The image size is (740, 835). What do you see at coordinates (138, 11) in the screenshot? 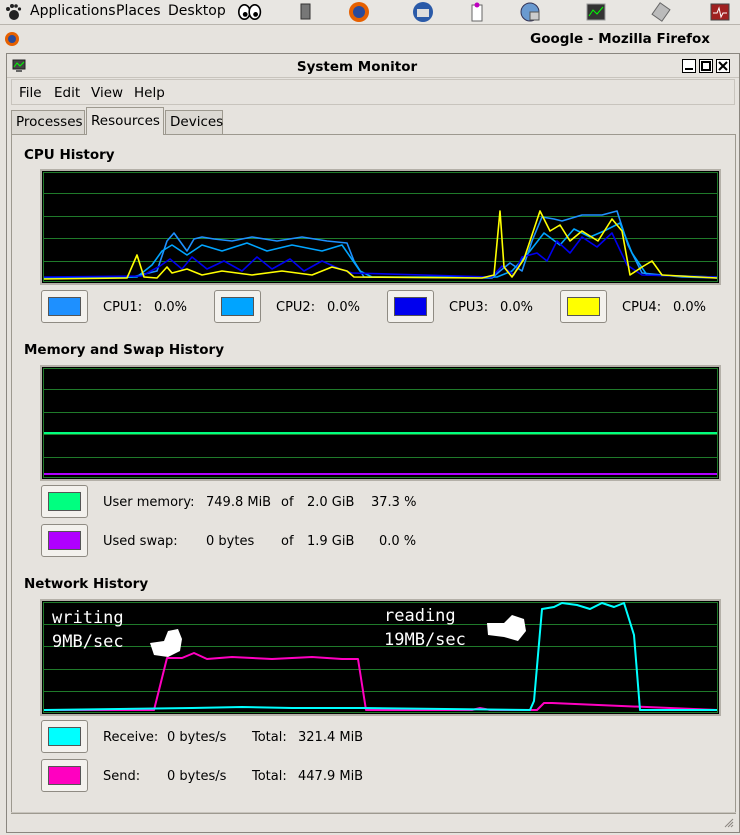
I see `places-menu: Places` at bounding box center [138, 11].